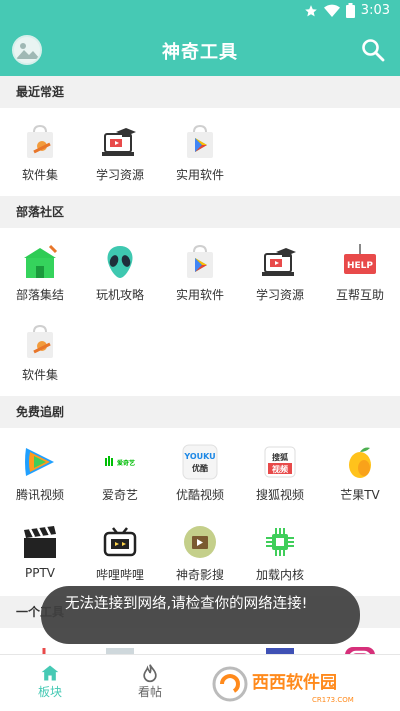 The height and width of the screenshot is (711, 400). Describe the element at coordinates (200, 462) in the screenshot. I see `youku-icon: YOUKU 优酷` at that location.